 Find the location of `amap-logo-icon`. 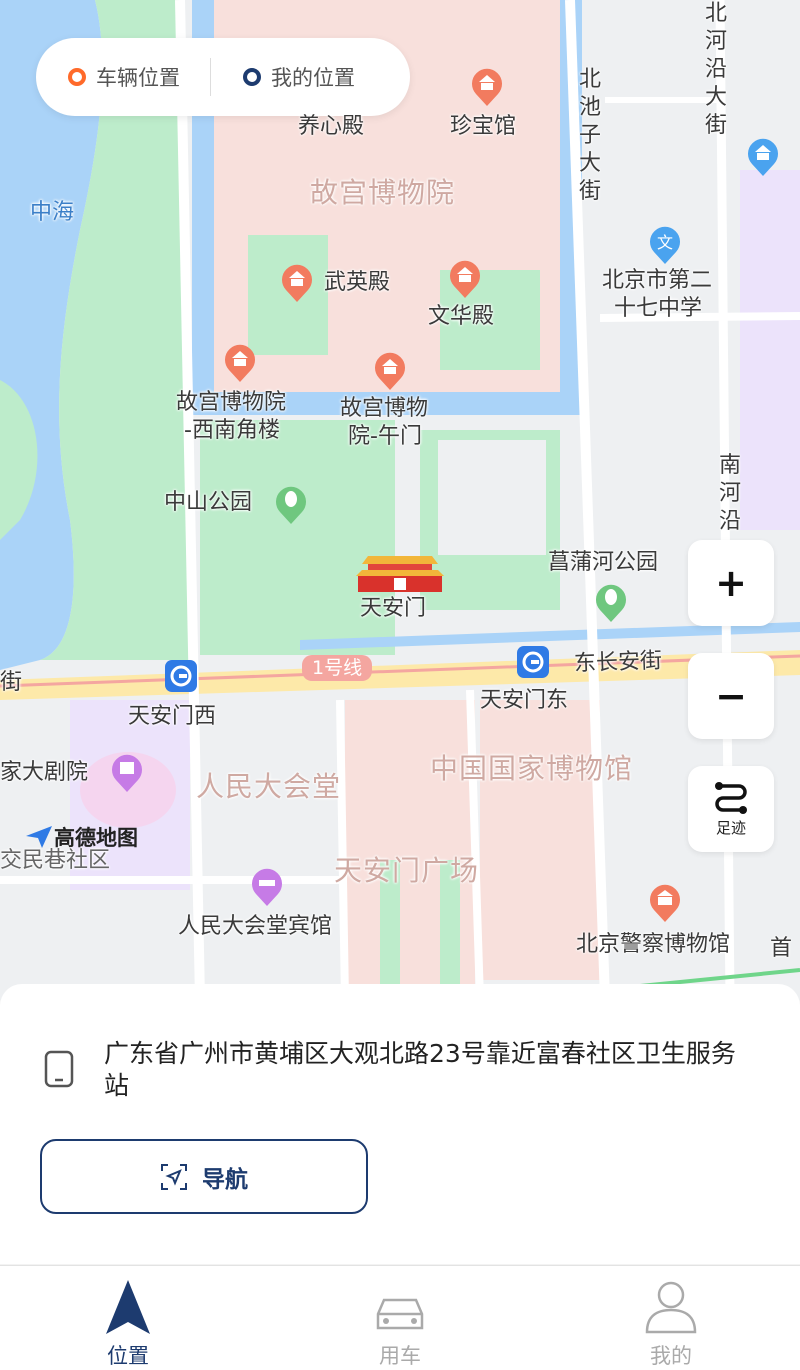

amap-logo-icon is located at coordinates (39, 837).